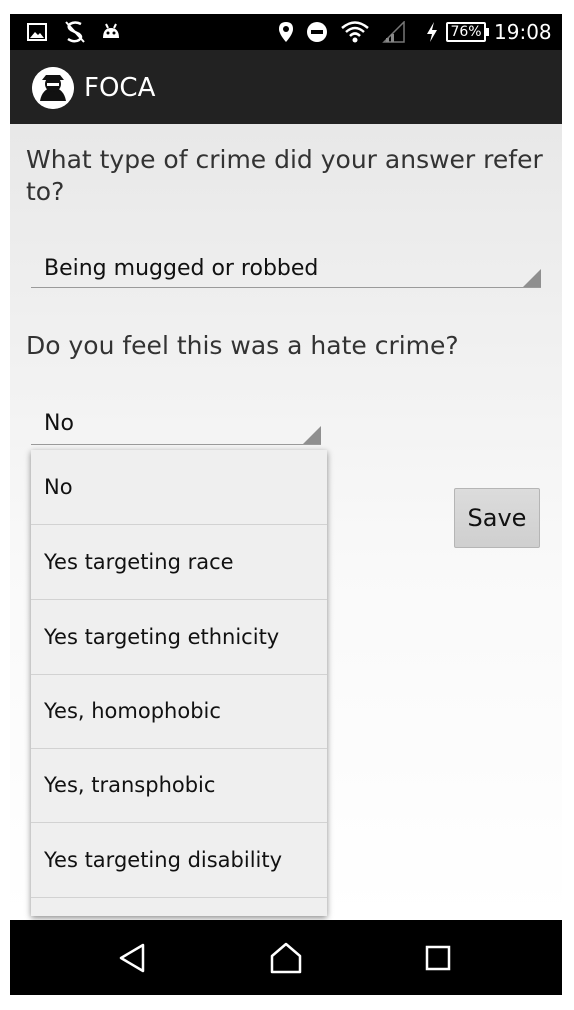  What do you see at coordinates (59, 423) in the screenshot?
I see `hate-crime-value: No` at bounding box center [59, 423].